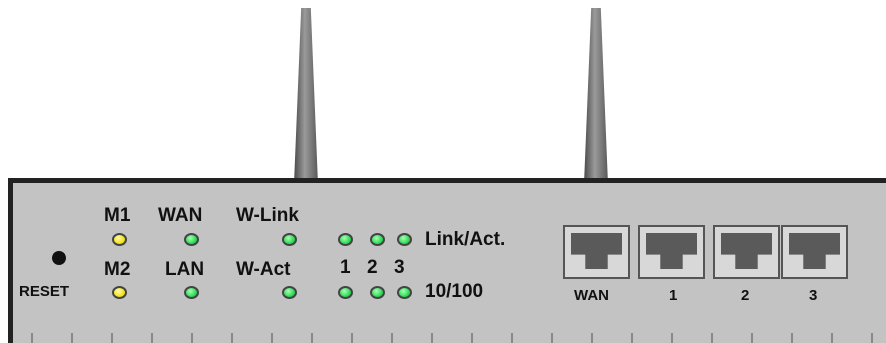  Describe the element at coordinates (44, 291) in the screenshot. I see `reset-label: RESET` at that location.